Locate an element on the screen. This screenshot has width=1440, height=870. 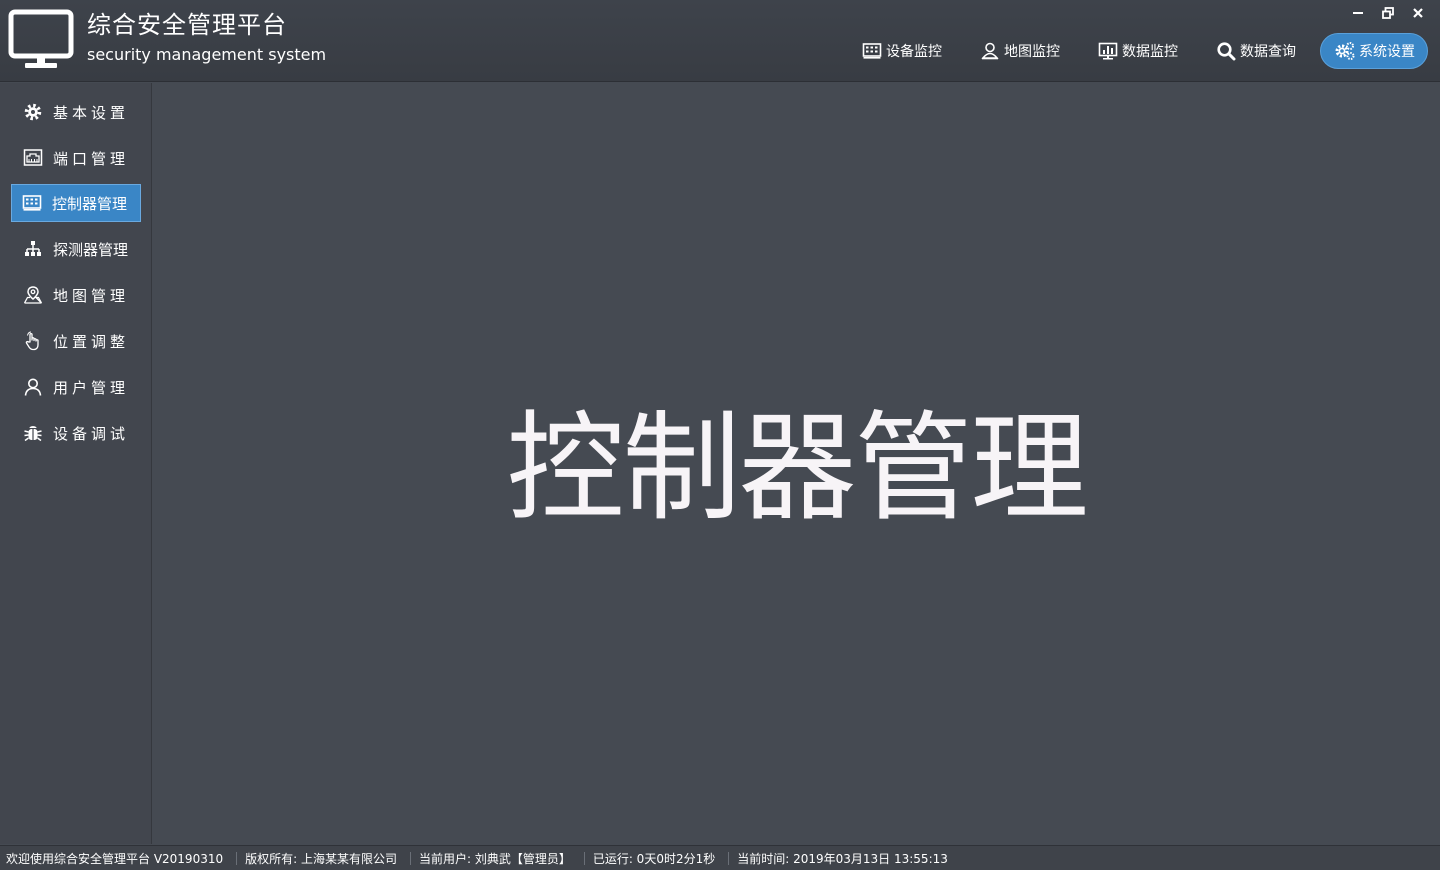
device-grid-icon is located at coordinates (872, 51).